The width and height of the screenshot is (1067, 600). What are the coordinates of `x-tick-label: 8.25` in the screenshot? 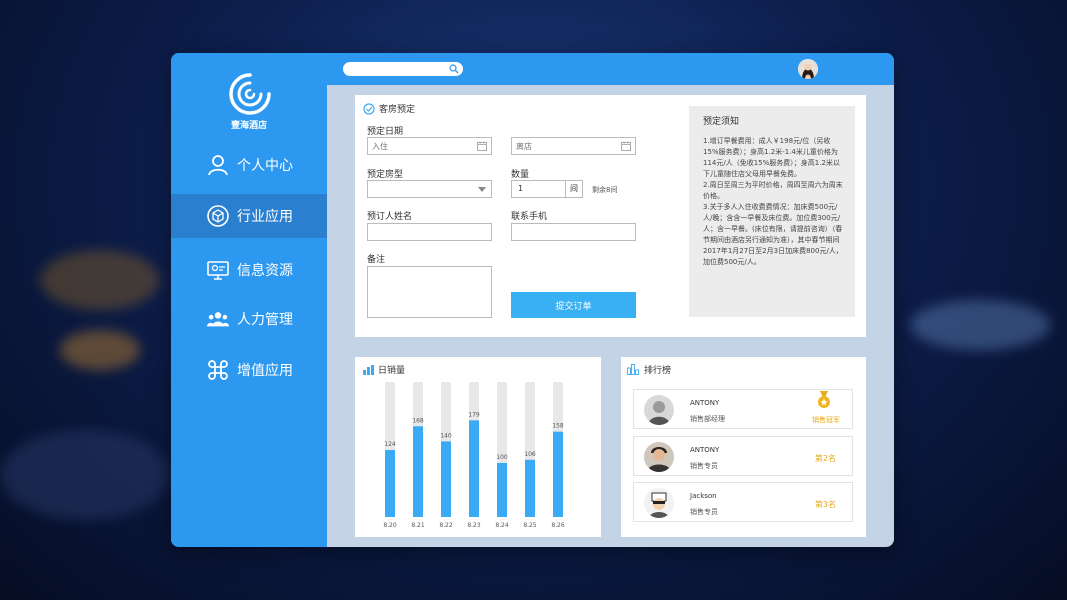 It's located at (530, 525).